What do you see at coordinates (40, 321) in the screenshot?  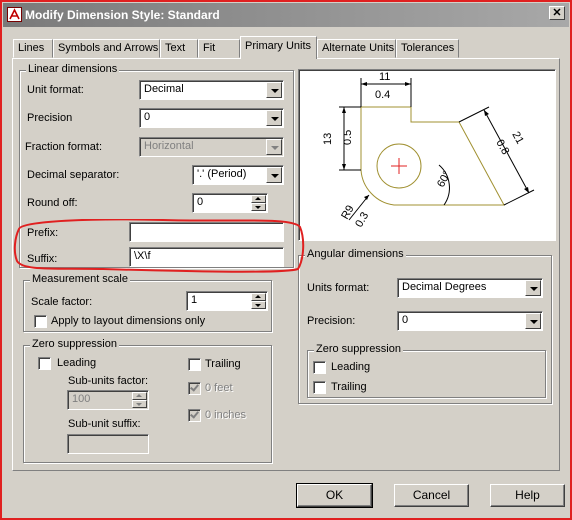 I see `apply-layout-checkbox` at bounding box center [40, 321].